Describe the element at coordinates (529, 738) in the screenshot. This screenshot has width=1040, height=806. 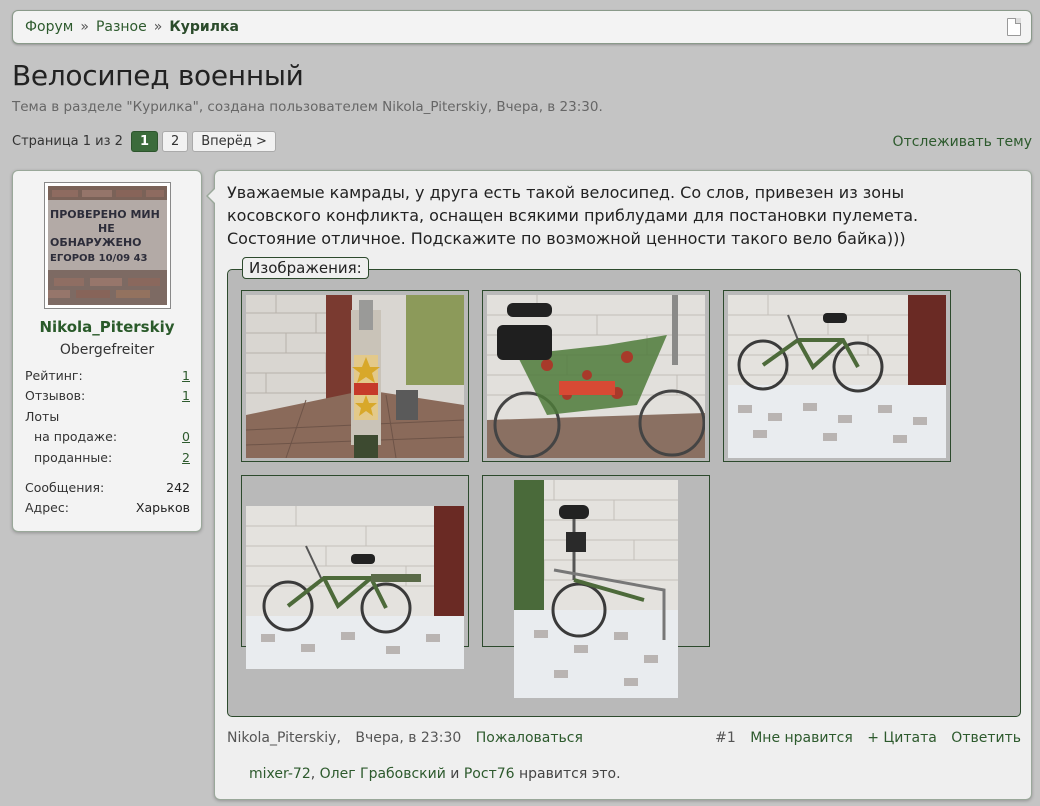
I see `report-link: Пожаловаться` at that location.